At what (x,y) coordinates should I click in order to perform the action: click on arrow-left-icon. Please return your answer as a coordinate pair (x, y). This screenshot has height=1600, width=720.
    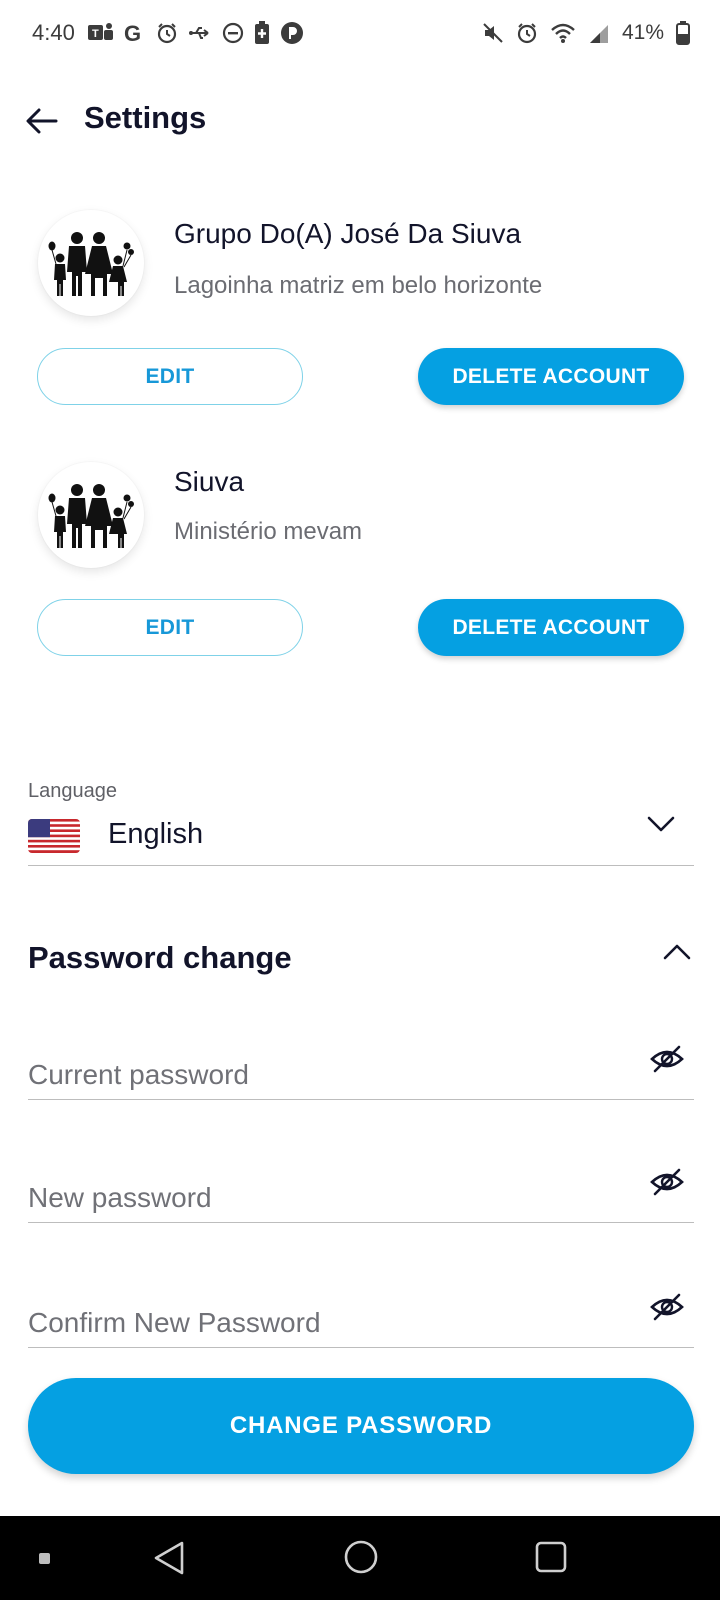
    Looking at the image, I should click on (42, 121).